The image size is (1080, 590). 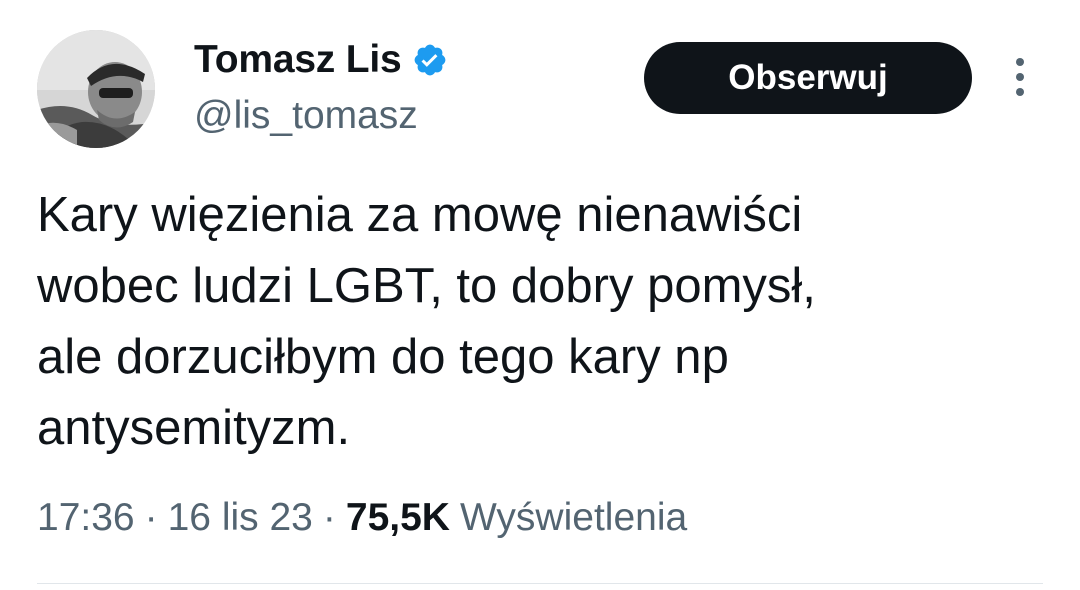 I want to click on tweet-meta: 17:36 · 16 lis 23 · 75,5K Wyświetlenia, so click(x=362, y=518).